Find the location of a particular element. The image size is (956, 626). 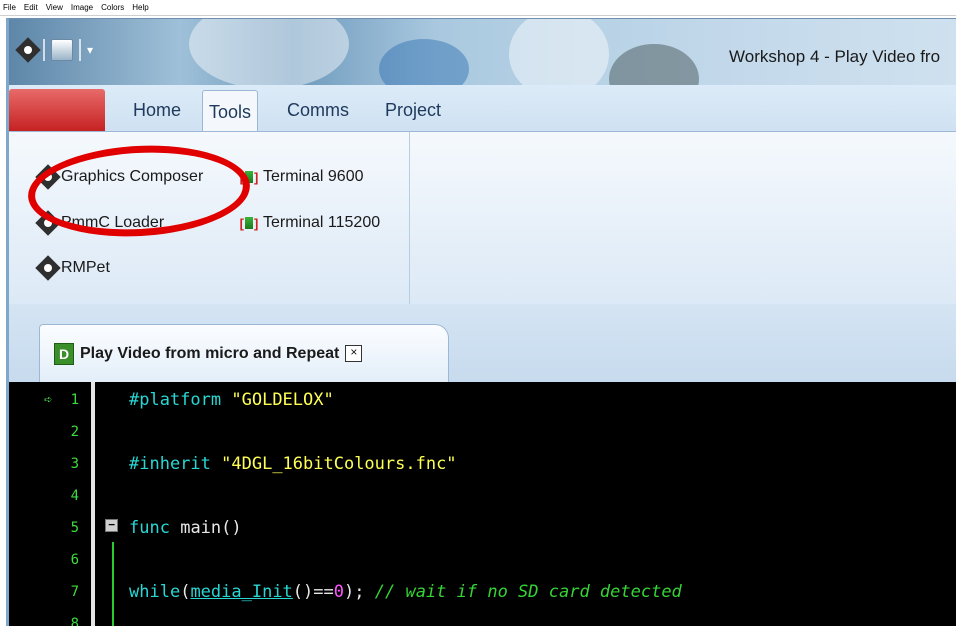

comment-token: // wait if no SD card detected is located at coordinates (528, 592).